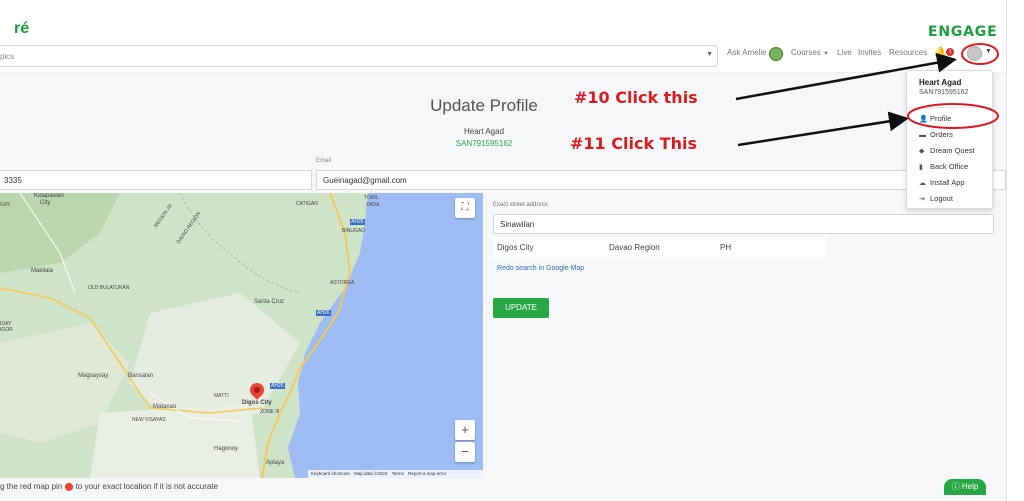  What do you see at coordinates (962, 32) in the screenshot?
I see `engage-logo: ENGAGE` at bounding box center [962, 32].